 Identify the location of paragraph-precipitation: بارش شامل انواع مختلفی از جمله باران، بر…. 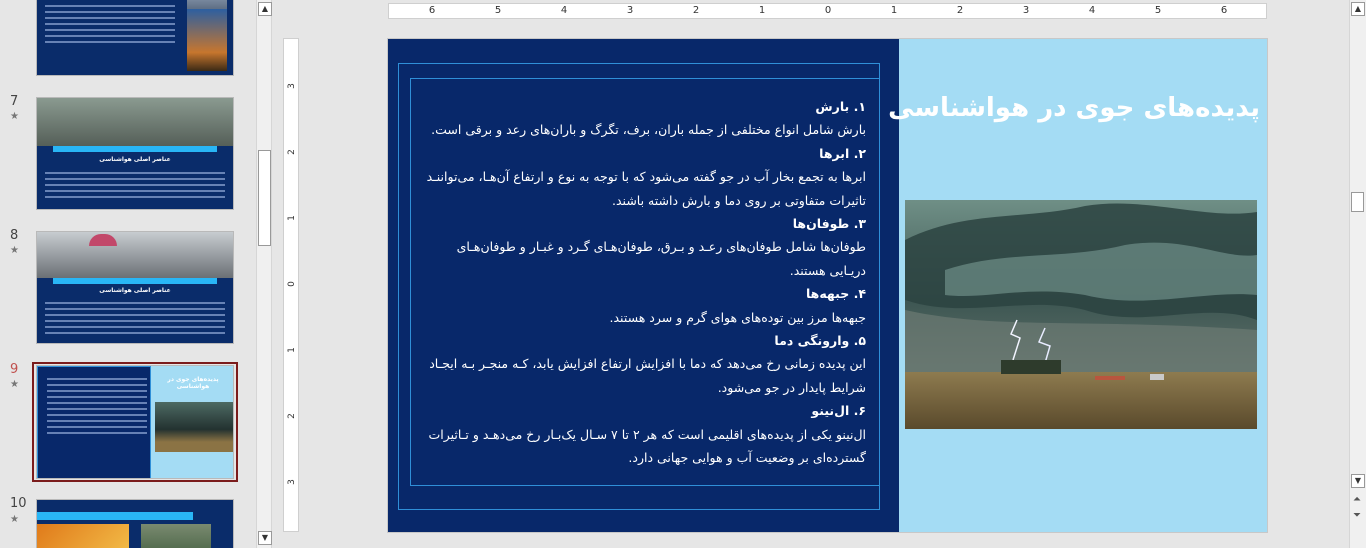
(648, 130).